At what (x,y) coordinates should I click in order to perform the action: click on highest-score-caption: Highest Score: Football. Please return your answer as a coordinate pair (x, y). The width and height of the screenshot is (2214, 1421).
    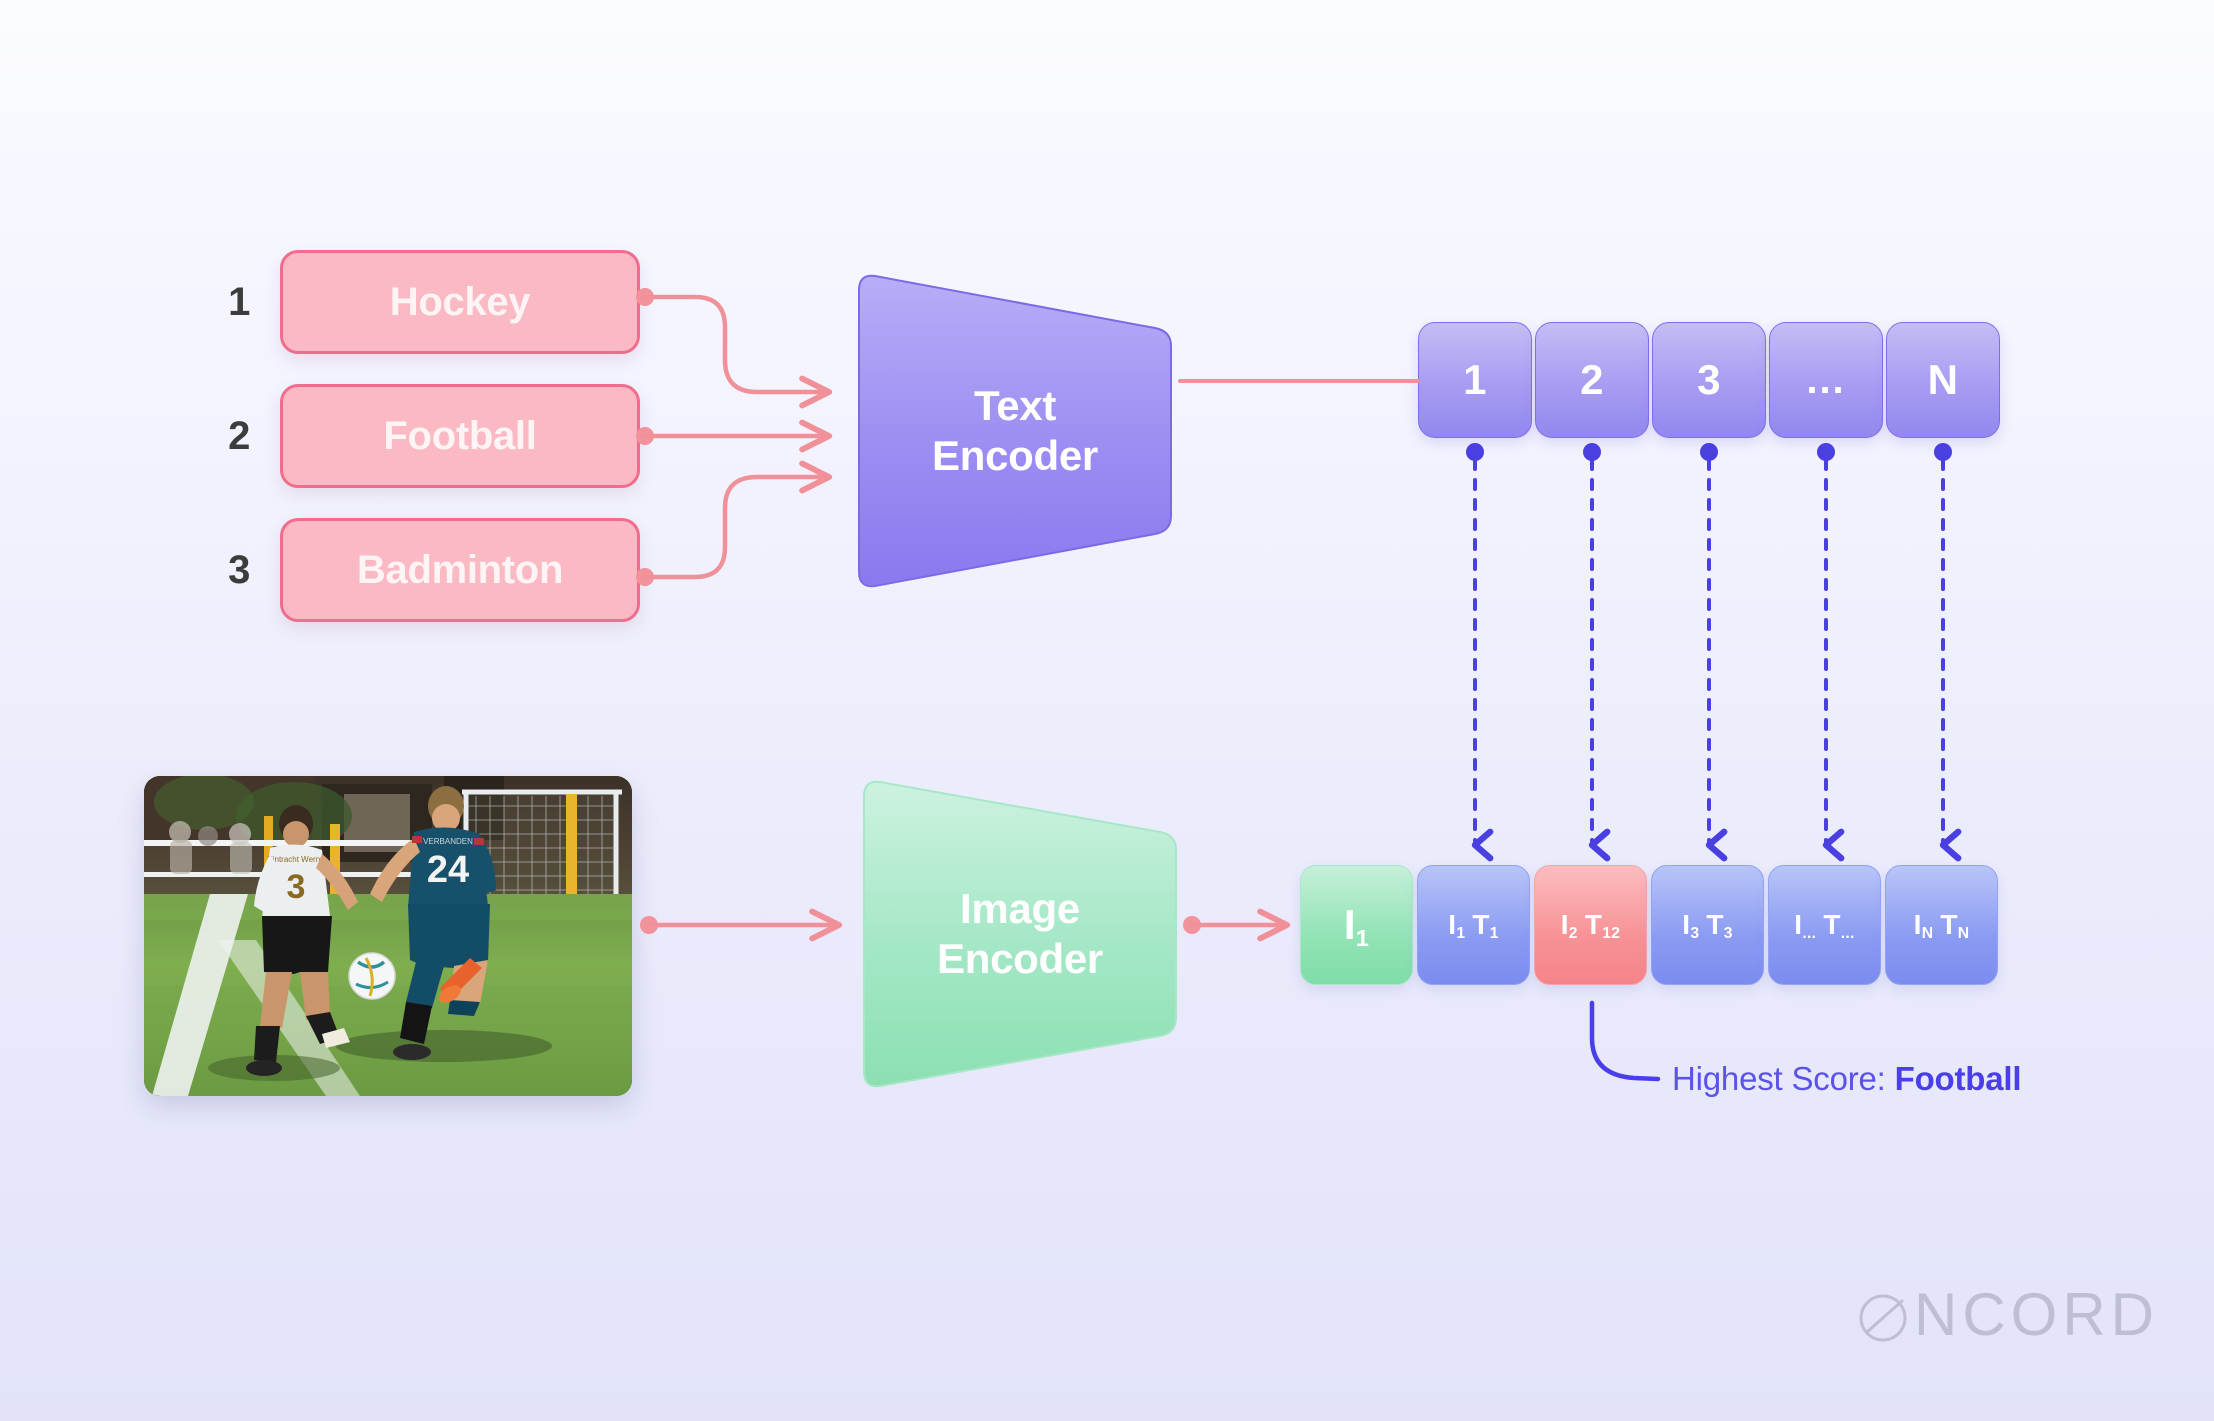
    Looking at the image, I should click on (1847, 1079).